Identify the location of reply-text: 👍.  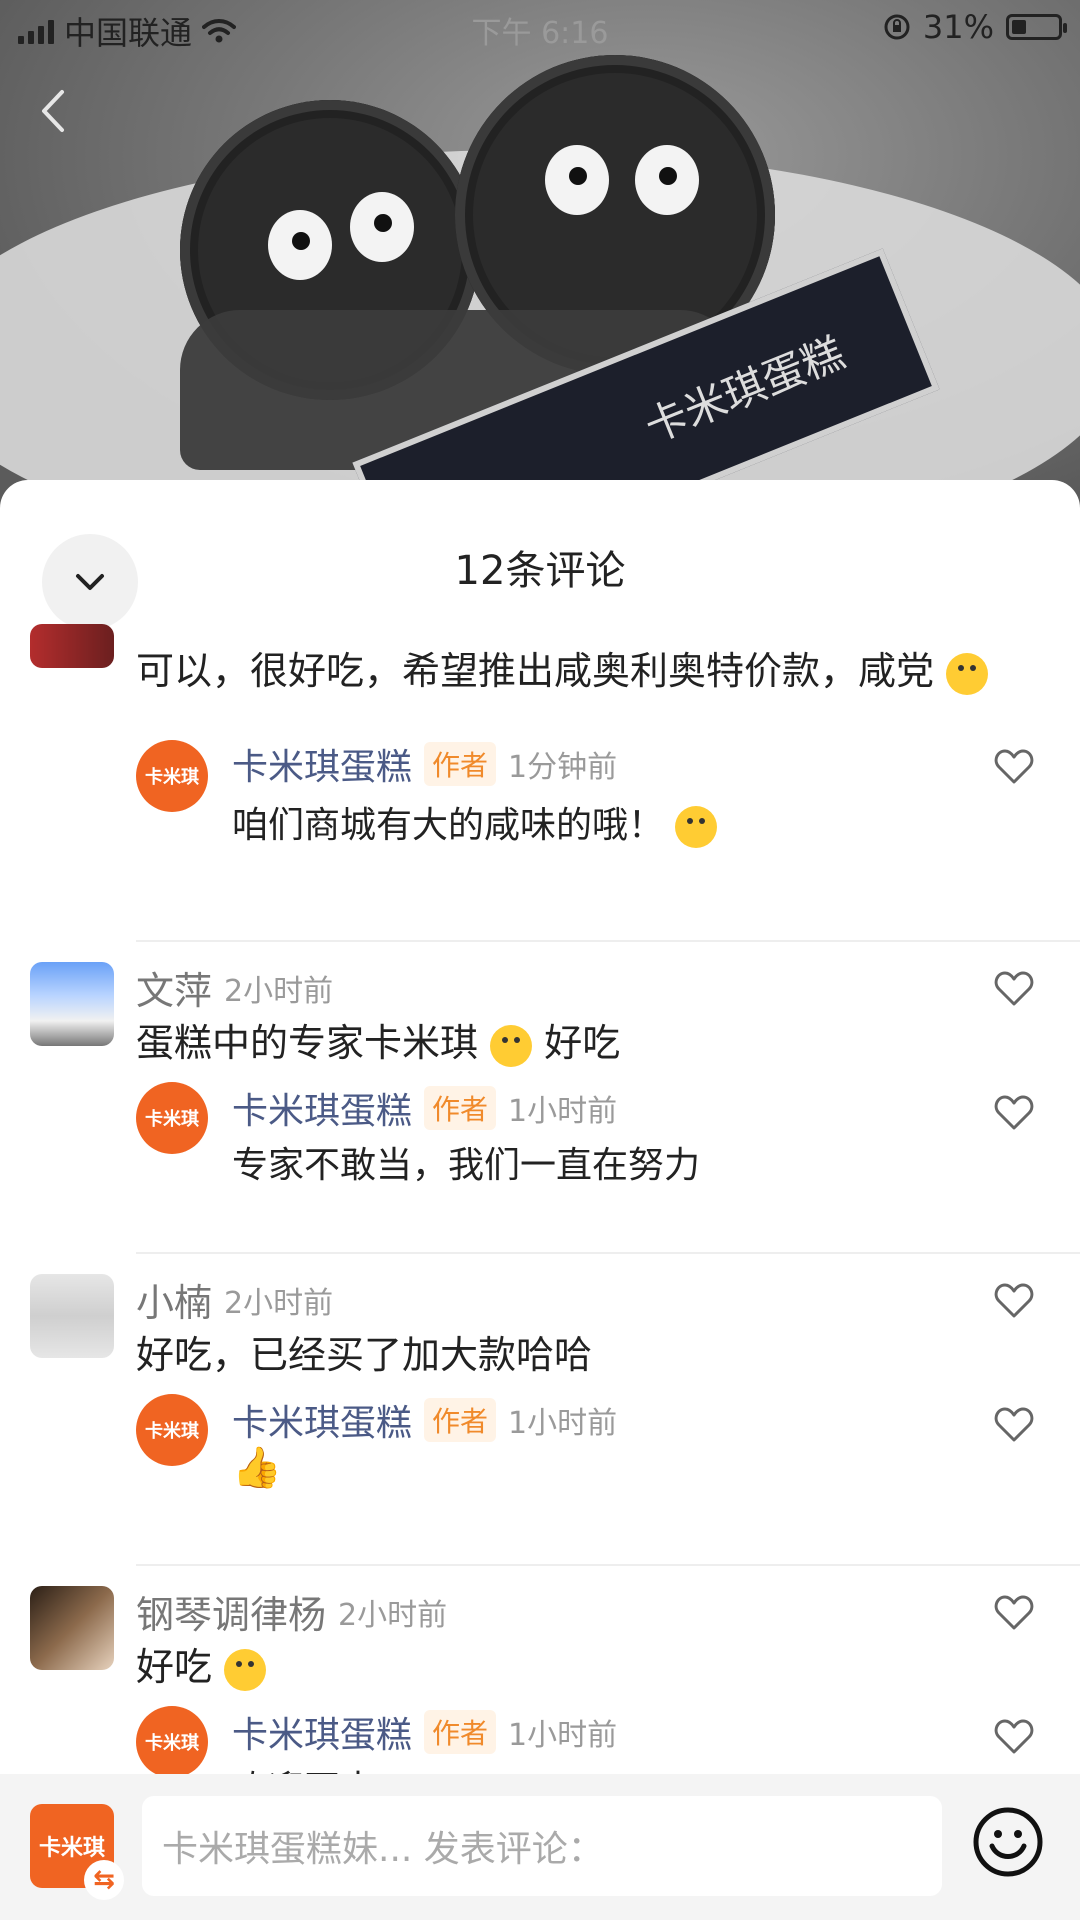
(257, 1469).